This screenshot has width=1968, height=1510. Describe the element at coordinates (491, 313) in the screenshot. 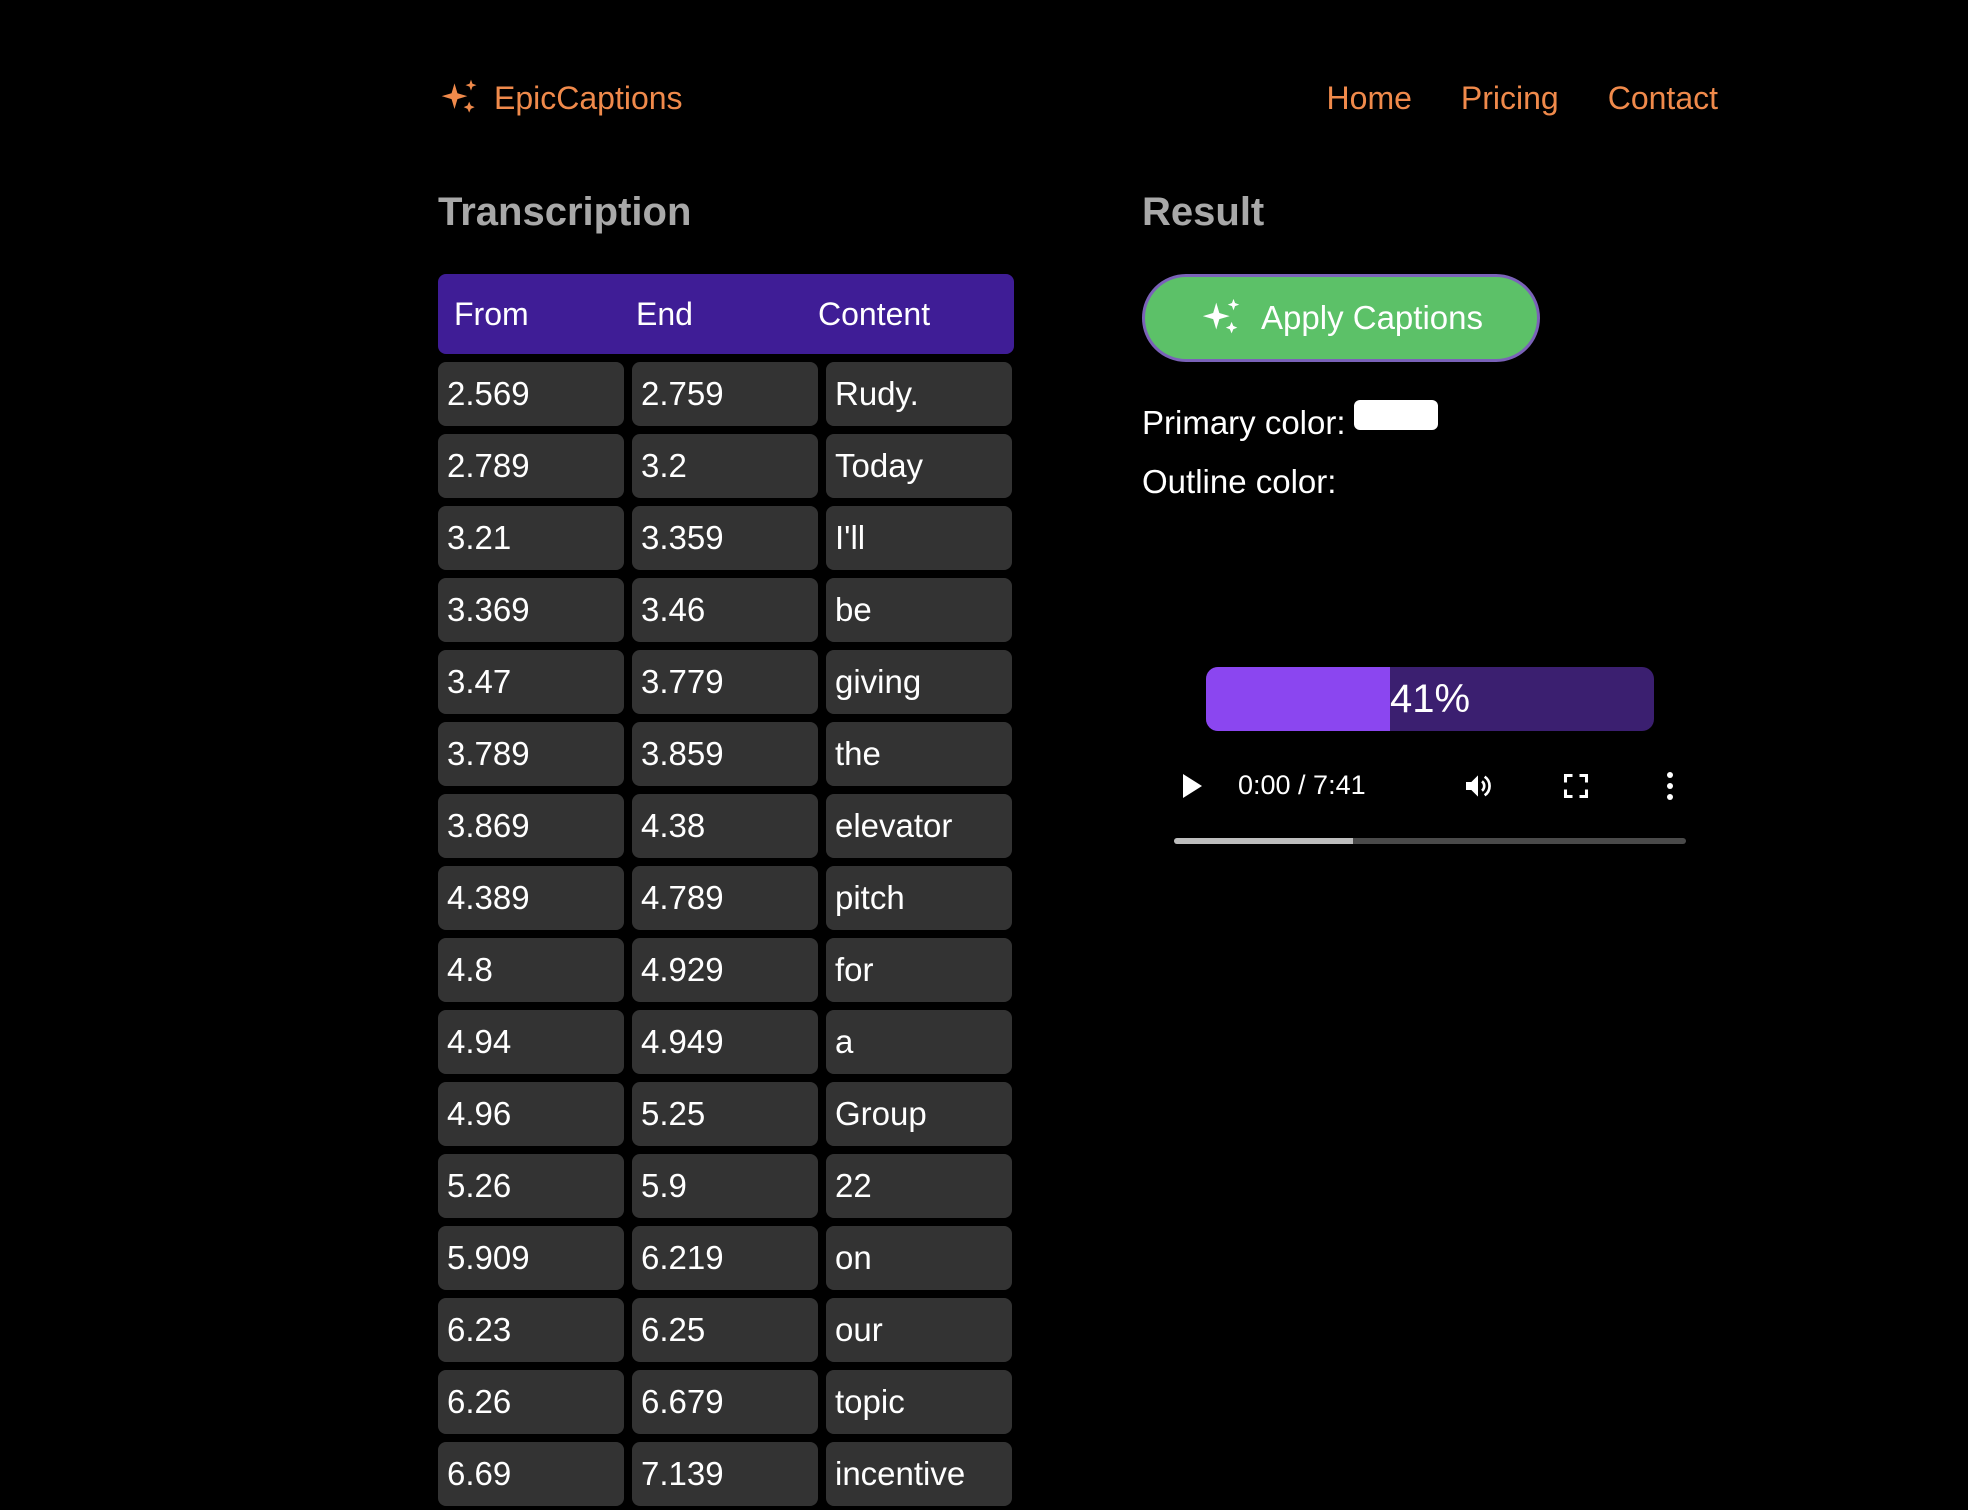

I see `column-header-from: From` at that location.